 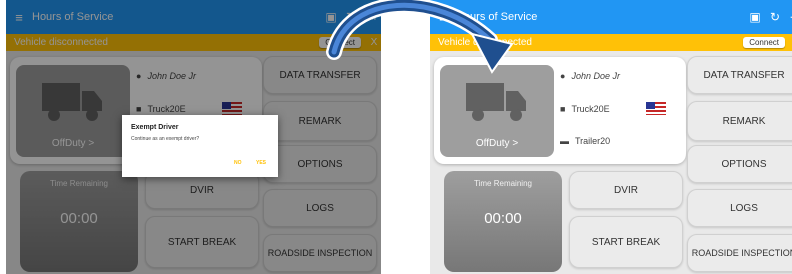 I want to click on connect-button: Connect, so click(x=764, y=42).